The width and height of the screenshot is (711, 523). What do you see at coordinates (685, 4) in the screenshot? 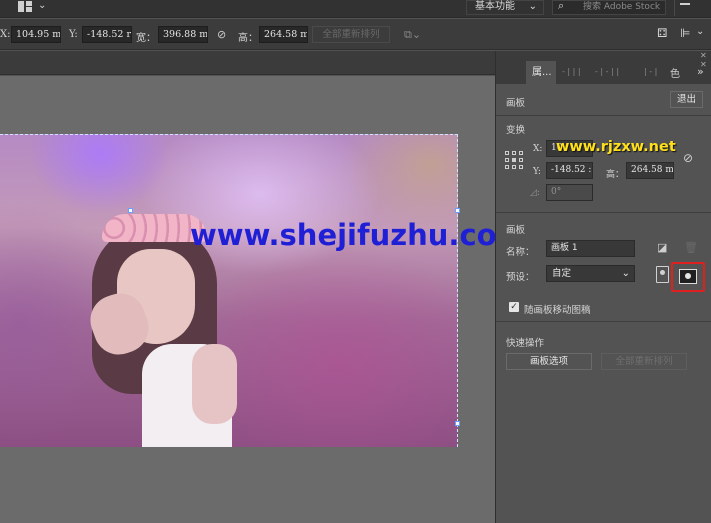
I see `minimize-icon` at bounding box center [685, 4].